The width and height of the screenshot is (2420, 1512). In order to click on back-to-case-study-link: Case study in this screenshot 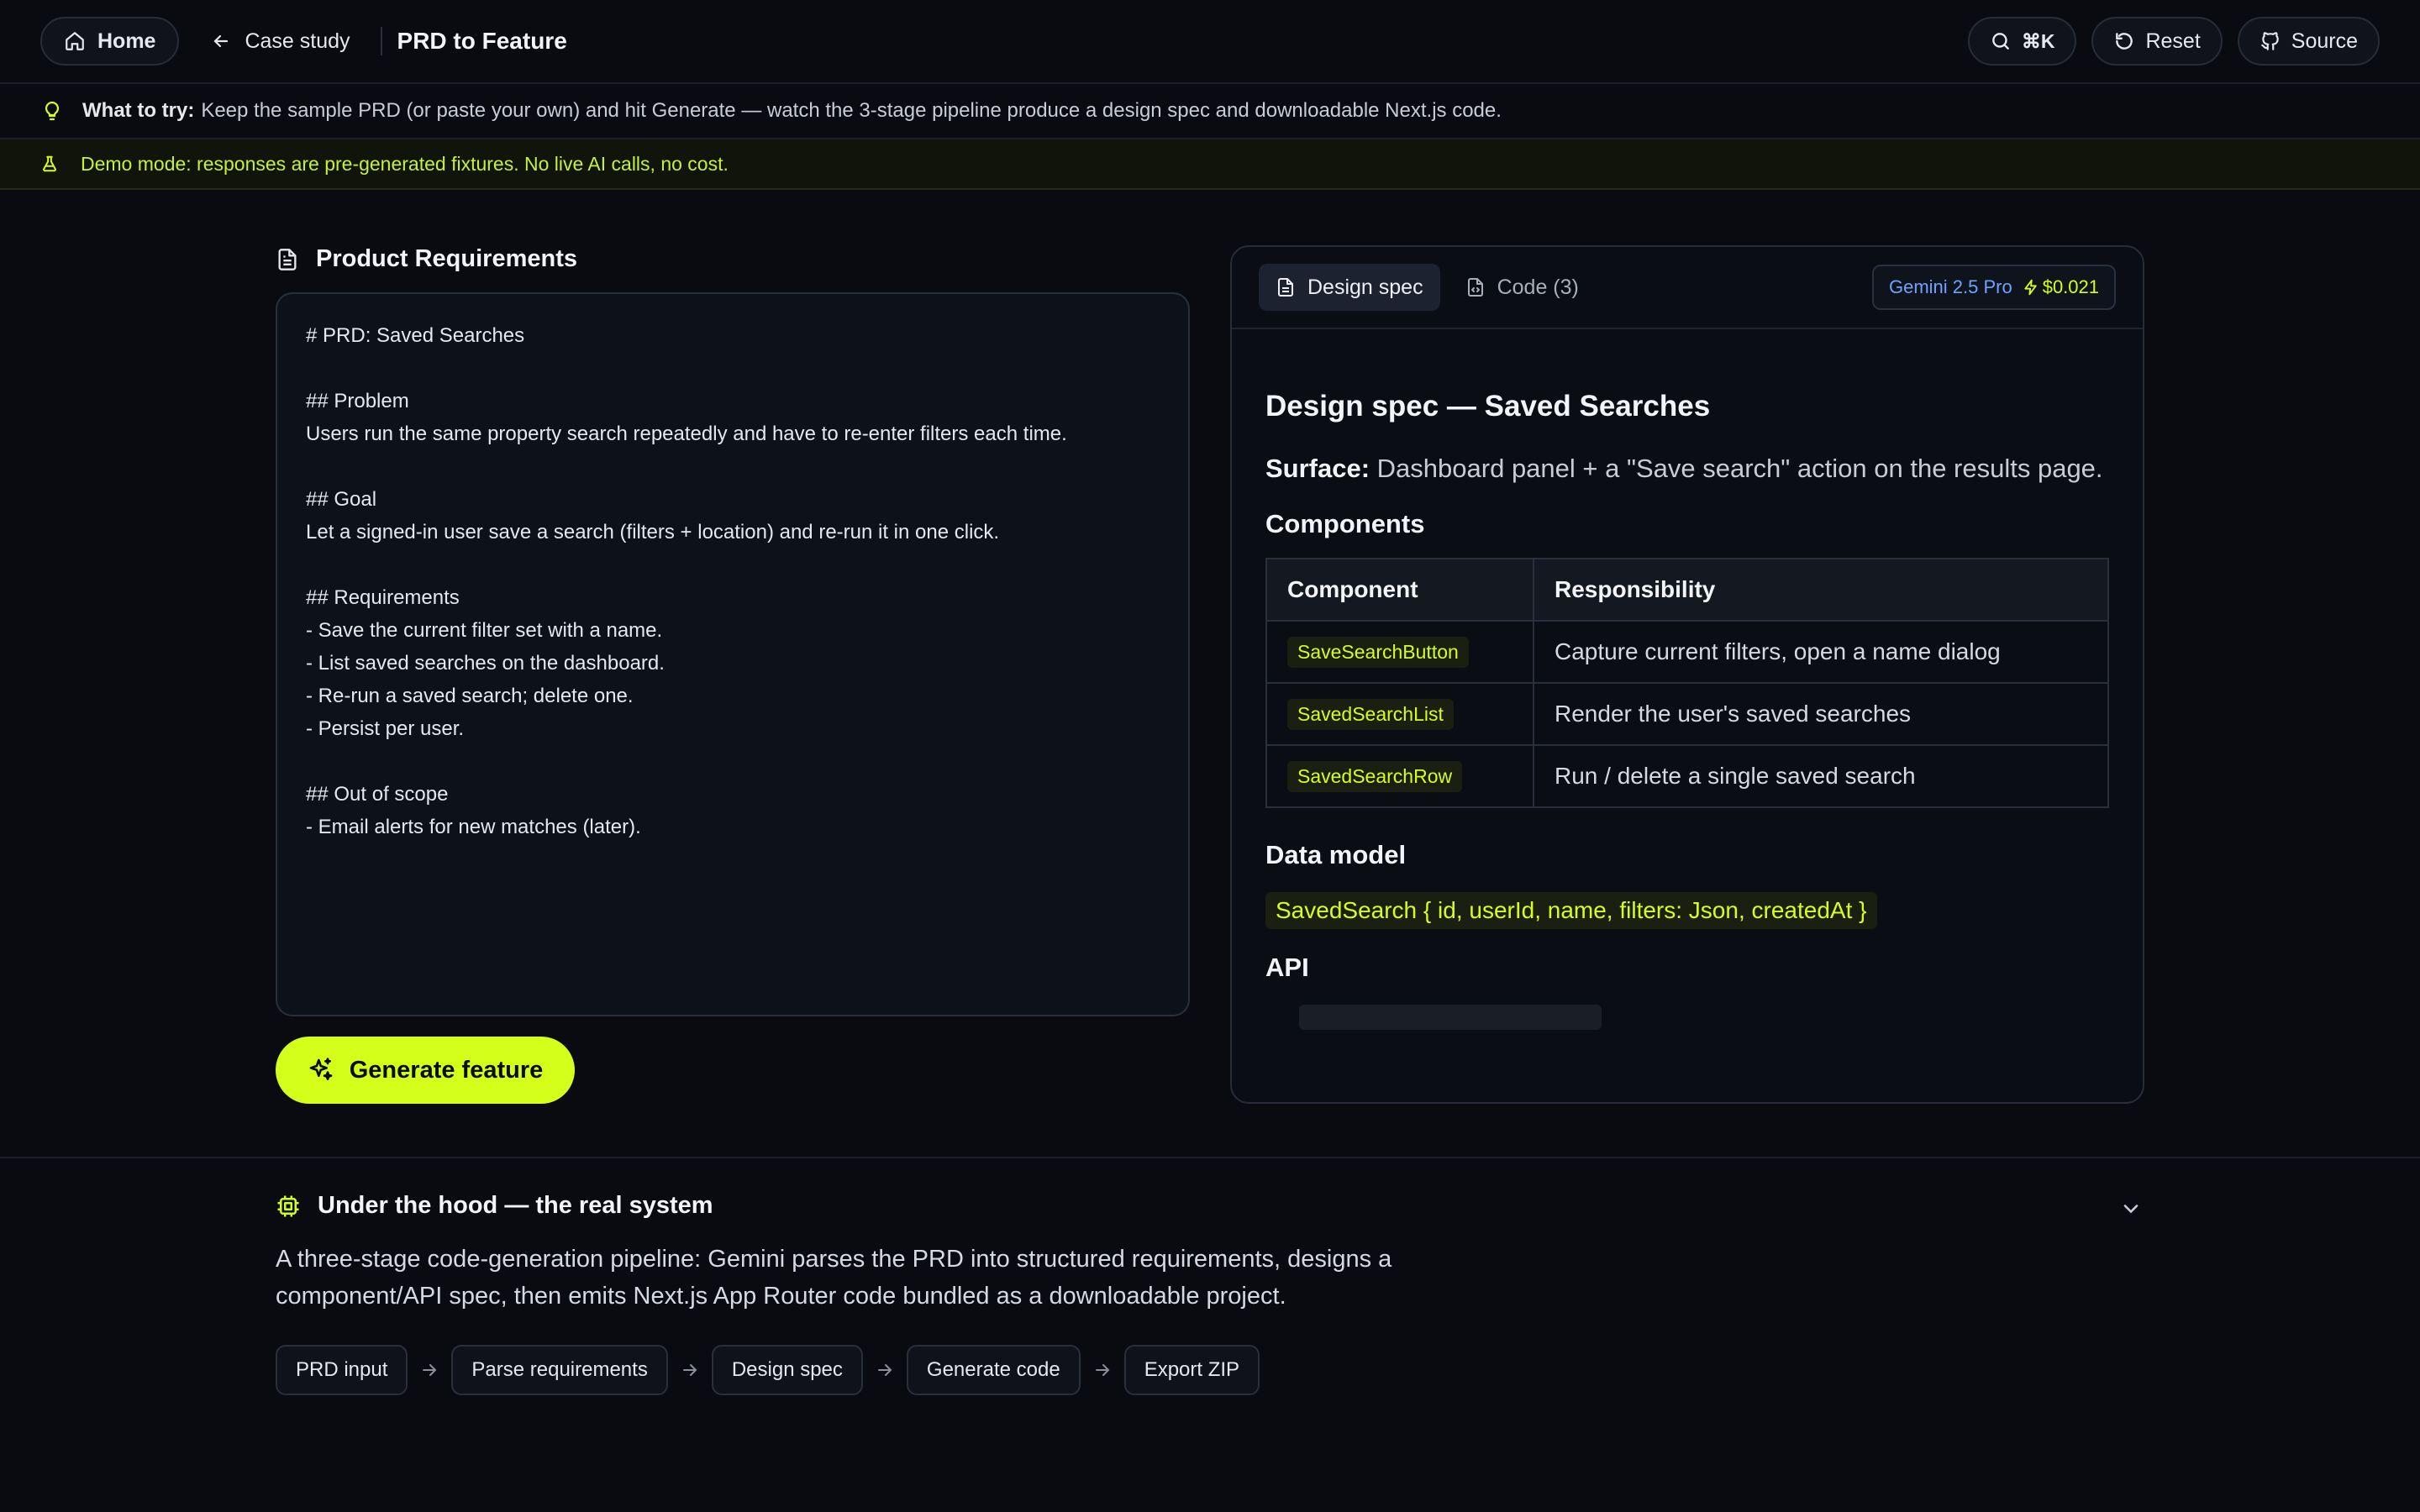, I will do `click(280, 41)`.